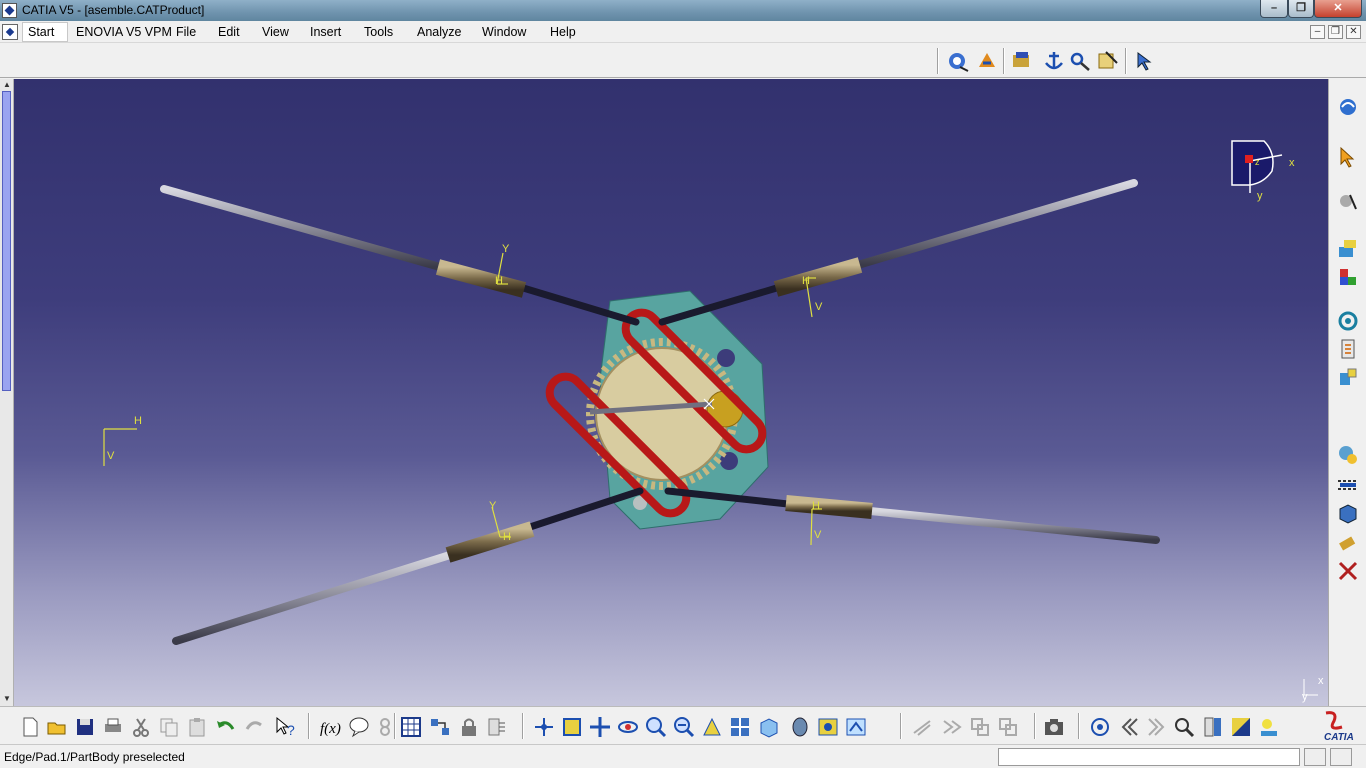 This screenshot has height=768, width=1366. I want to click on document-icon, so click(10, 32).